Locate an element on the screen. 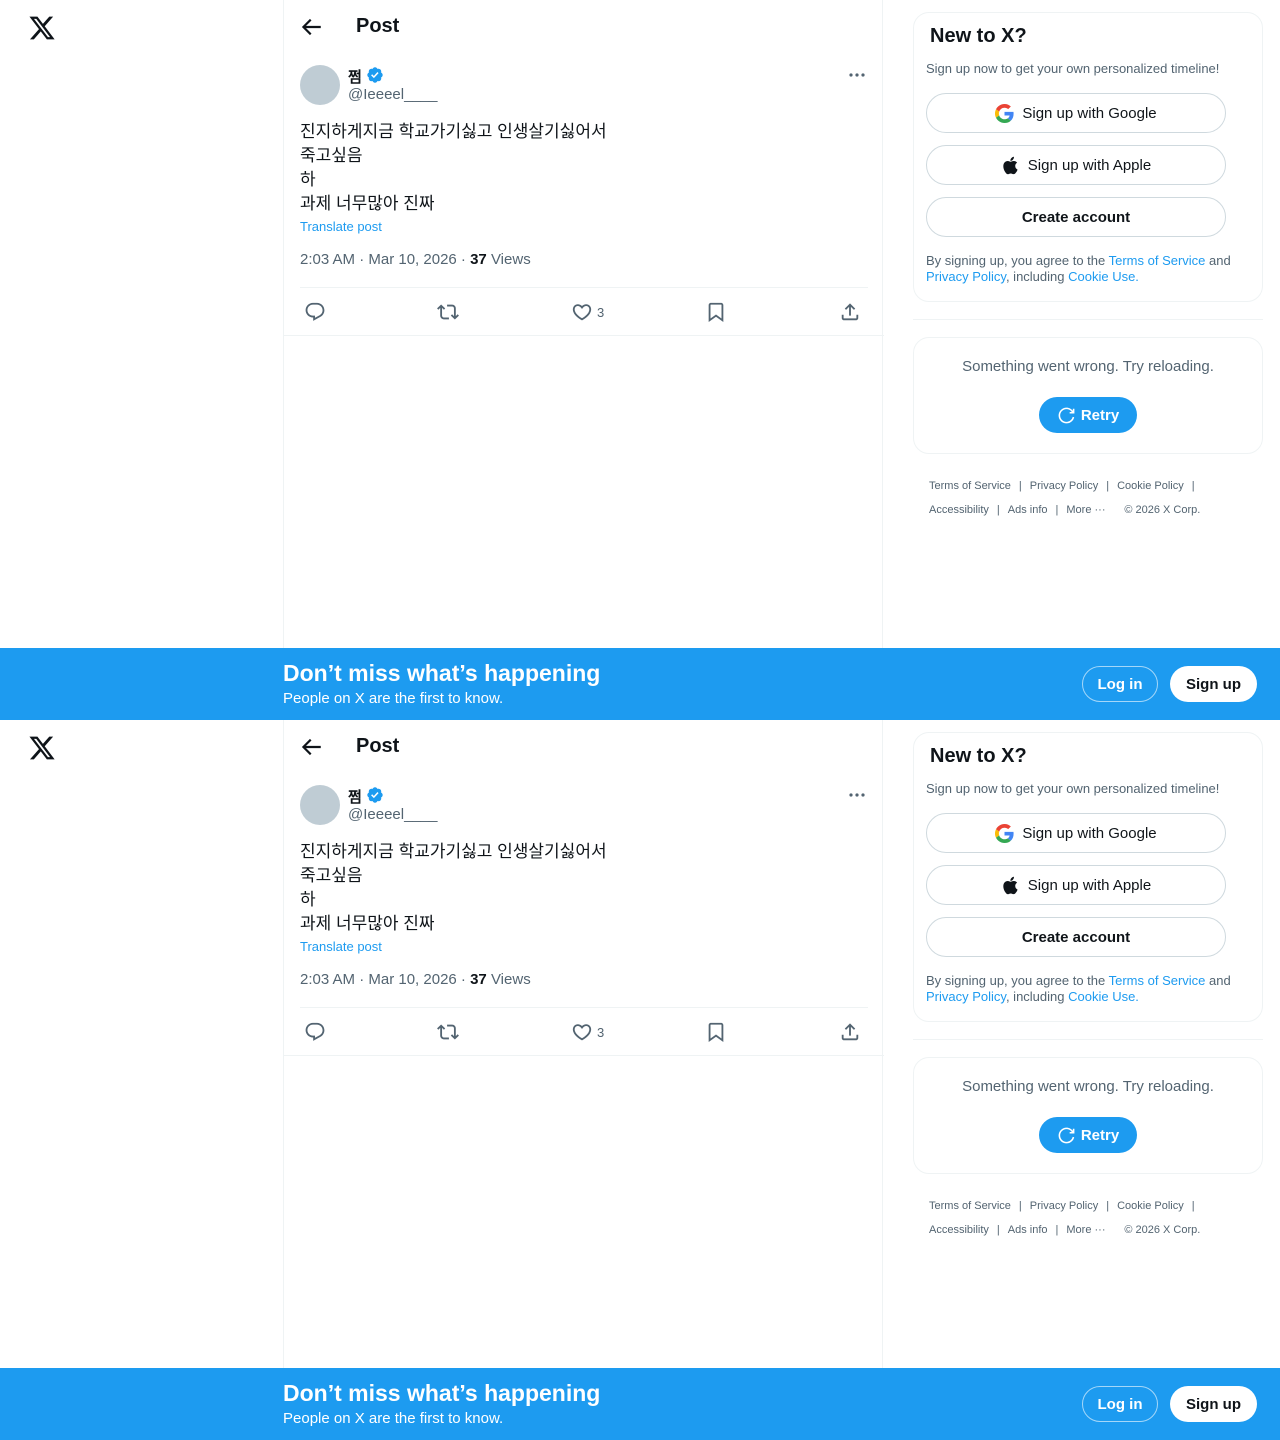 This screenshot has width=1280, height=1440. verified-badge-icon is located at coordinates (375, 795).